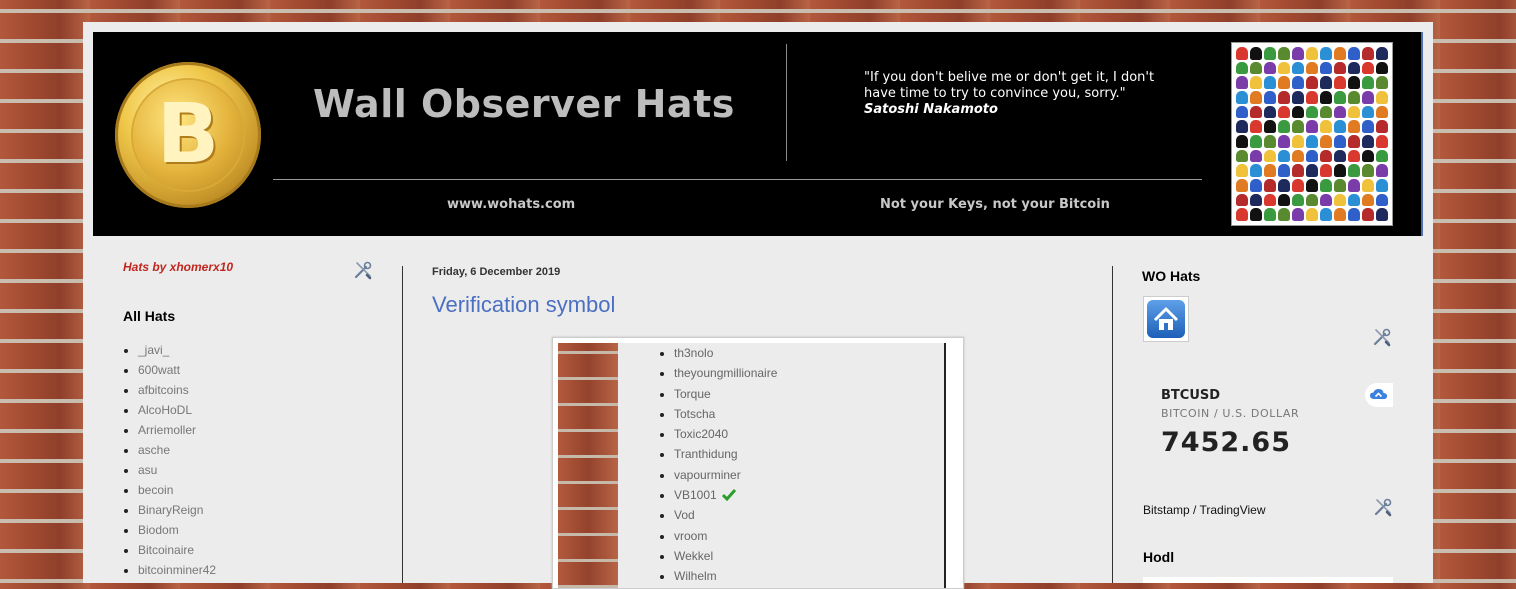  Describe the element at coordinates (1171, 276) in the screenshot. I see `wo-hats-title: WO Hats` at that location.